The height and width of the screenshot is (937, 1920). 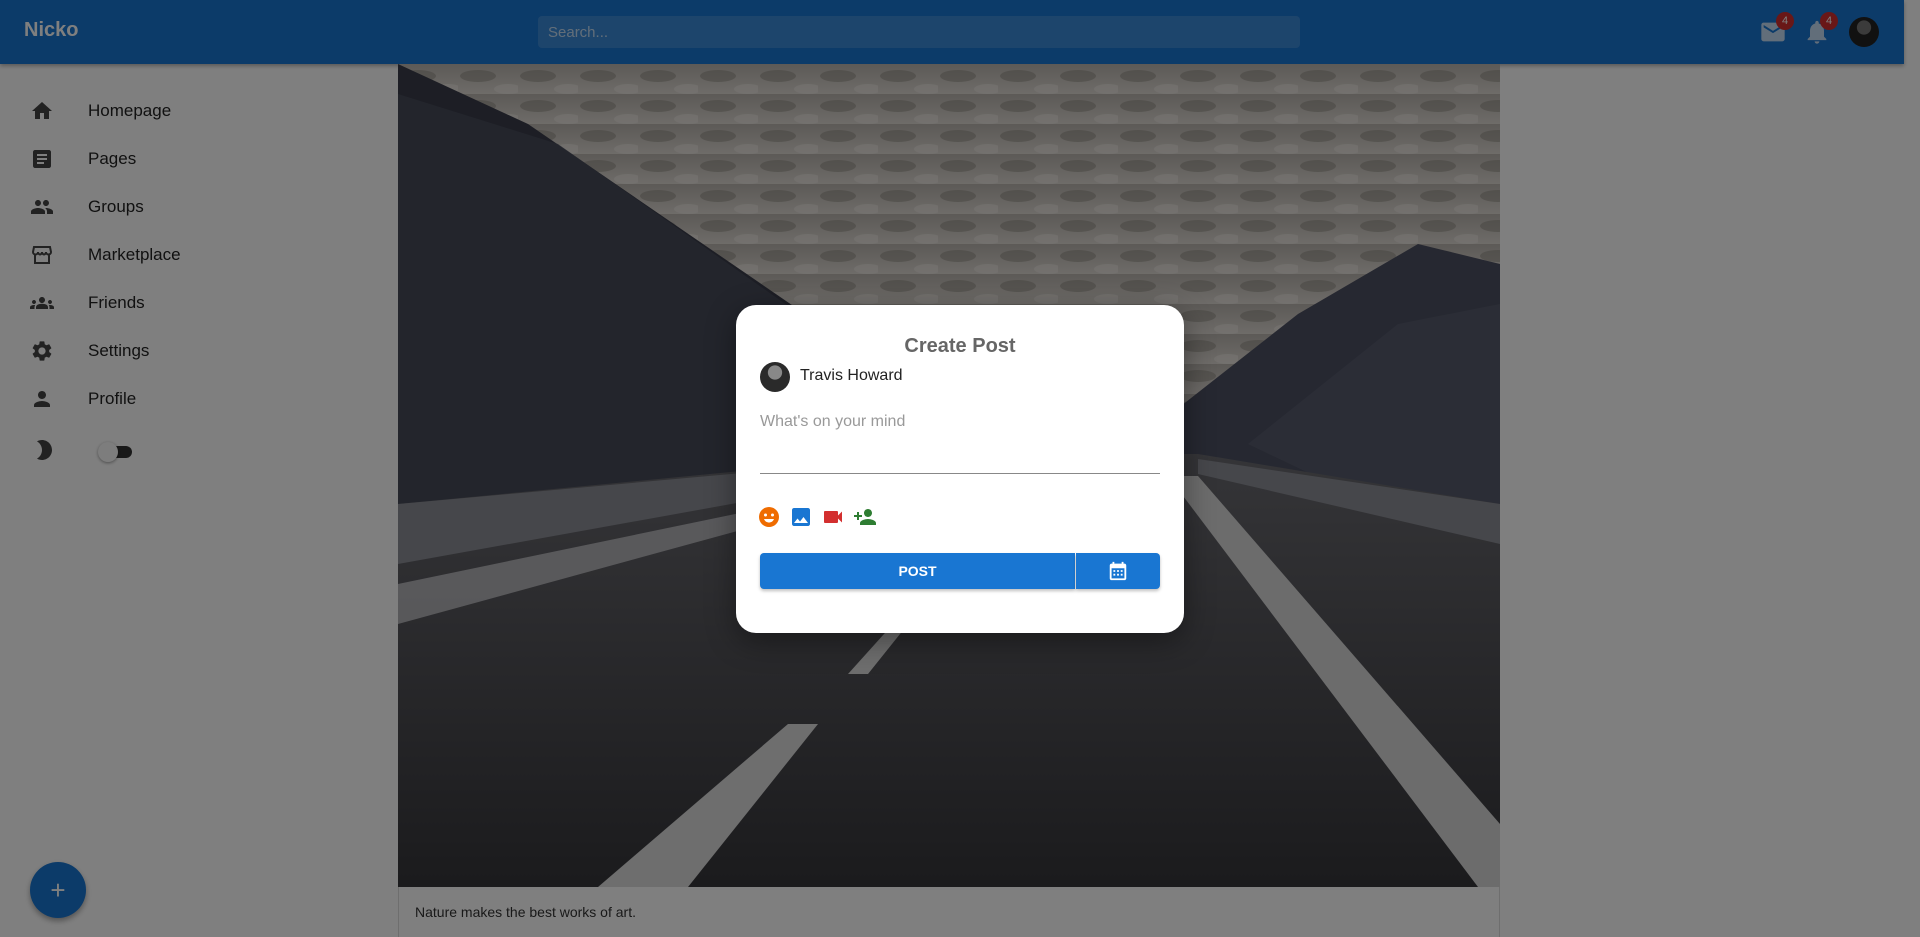 What do you see at coordinates (833, 517) in the screenshot?
I see `video-icon` at bounding box center [833, 517].